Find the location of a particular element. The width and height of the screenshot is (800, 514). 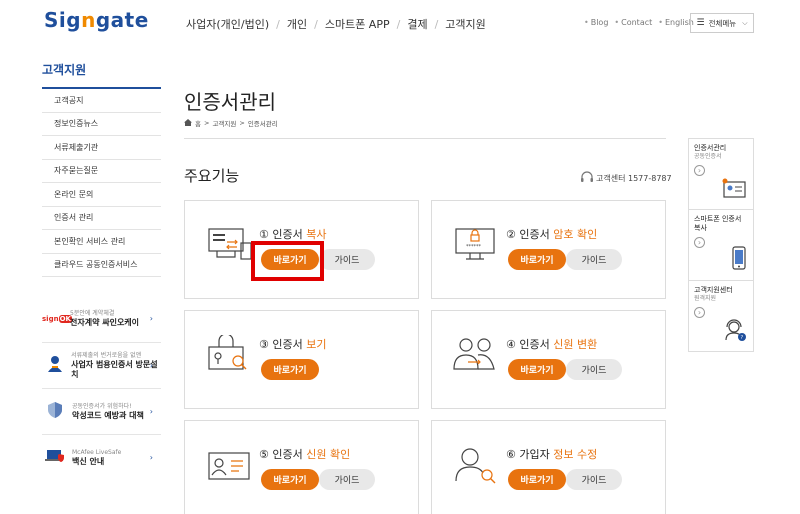

breadcrumb: 홈 > 고객지원 > 인증서관리 is located at coordinates (231, 123).